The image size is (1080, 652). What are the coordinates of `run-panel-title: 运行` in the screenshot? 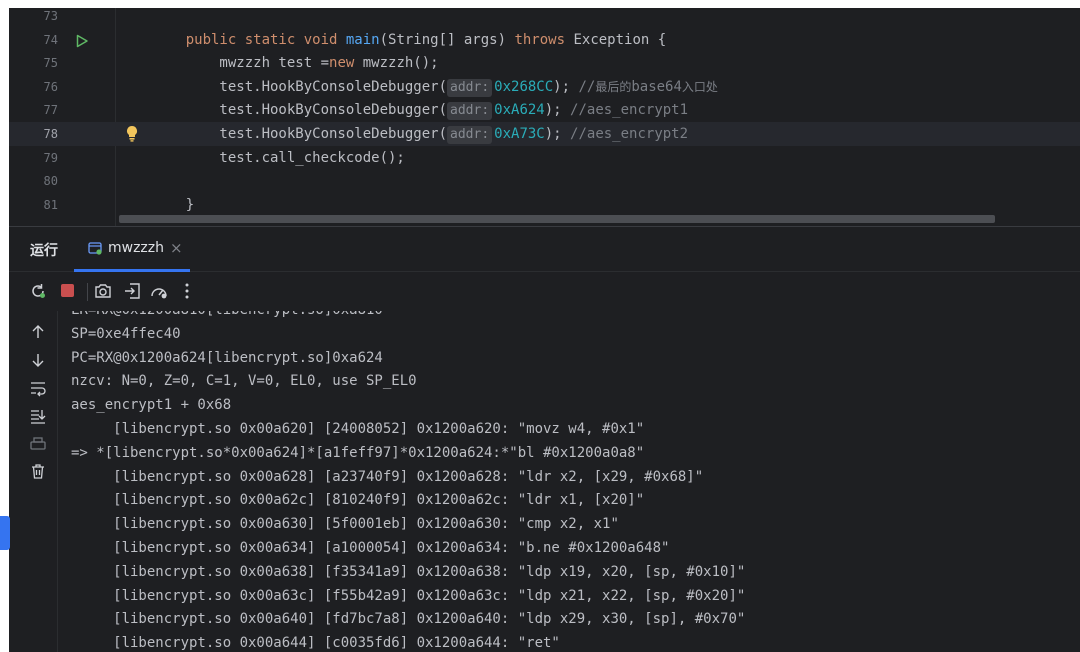 It's located at (44, 251).